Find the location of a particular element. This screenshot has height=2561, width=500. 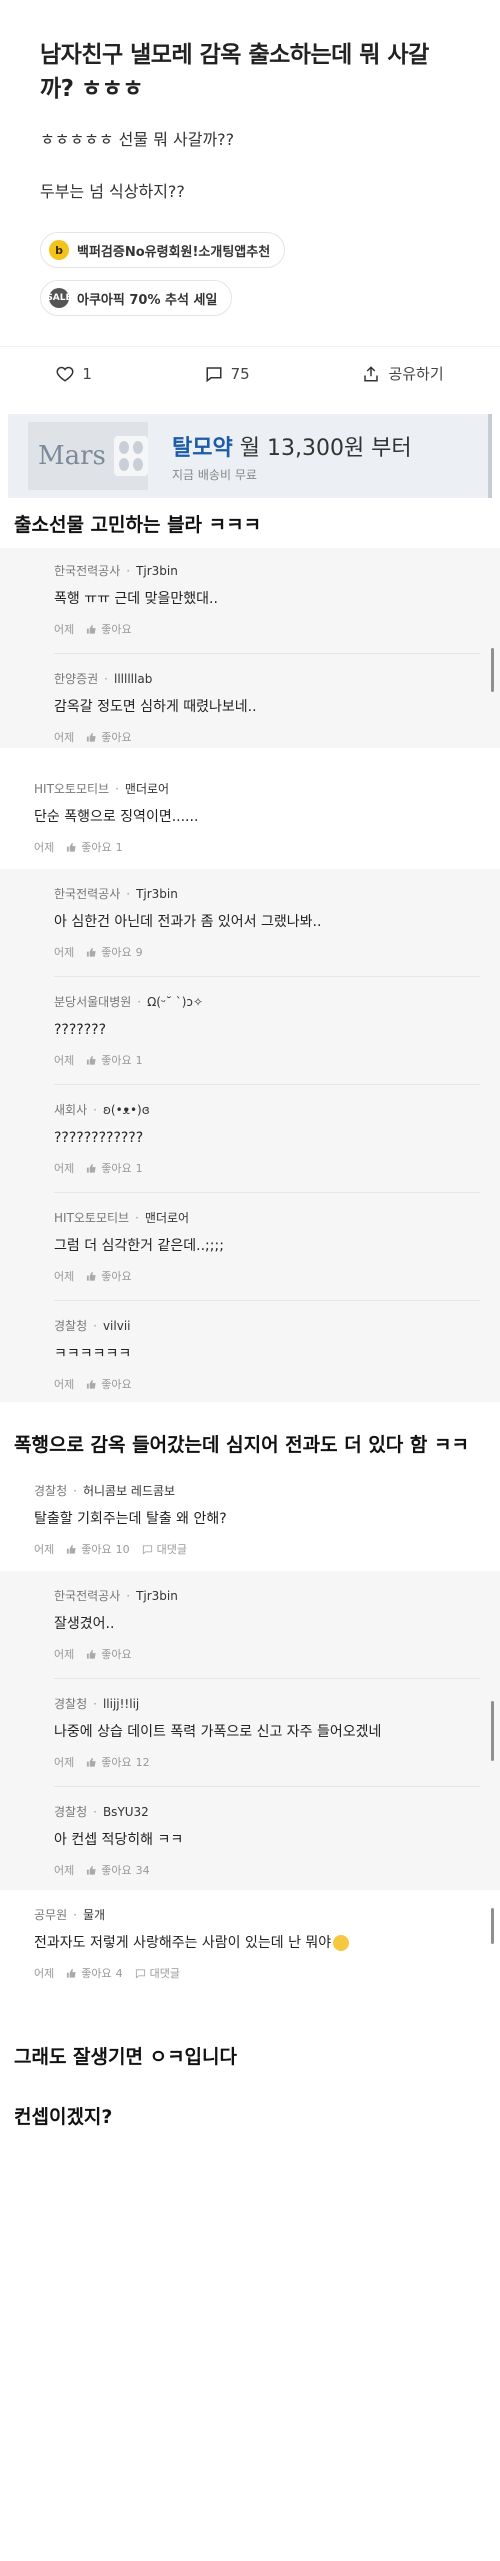

comment-like-count: 1 is located at coordinates (119, 847).